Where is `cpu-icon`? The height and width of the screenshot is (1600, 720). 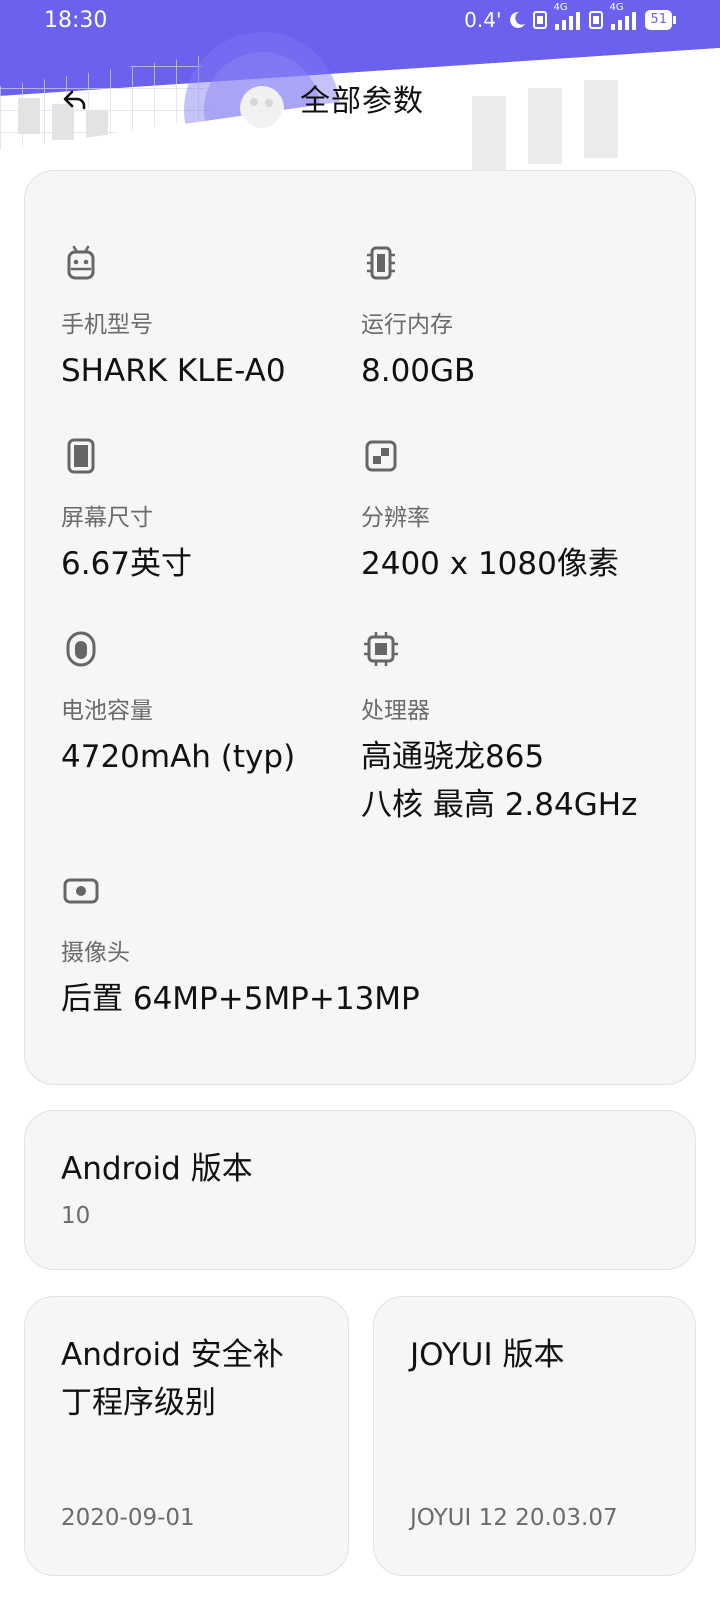 cpu-icon is located at coordinates (381, 649).